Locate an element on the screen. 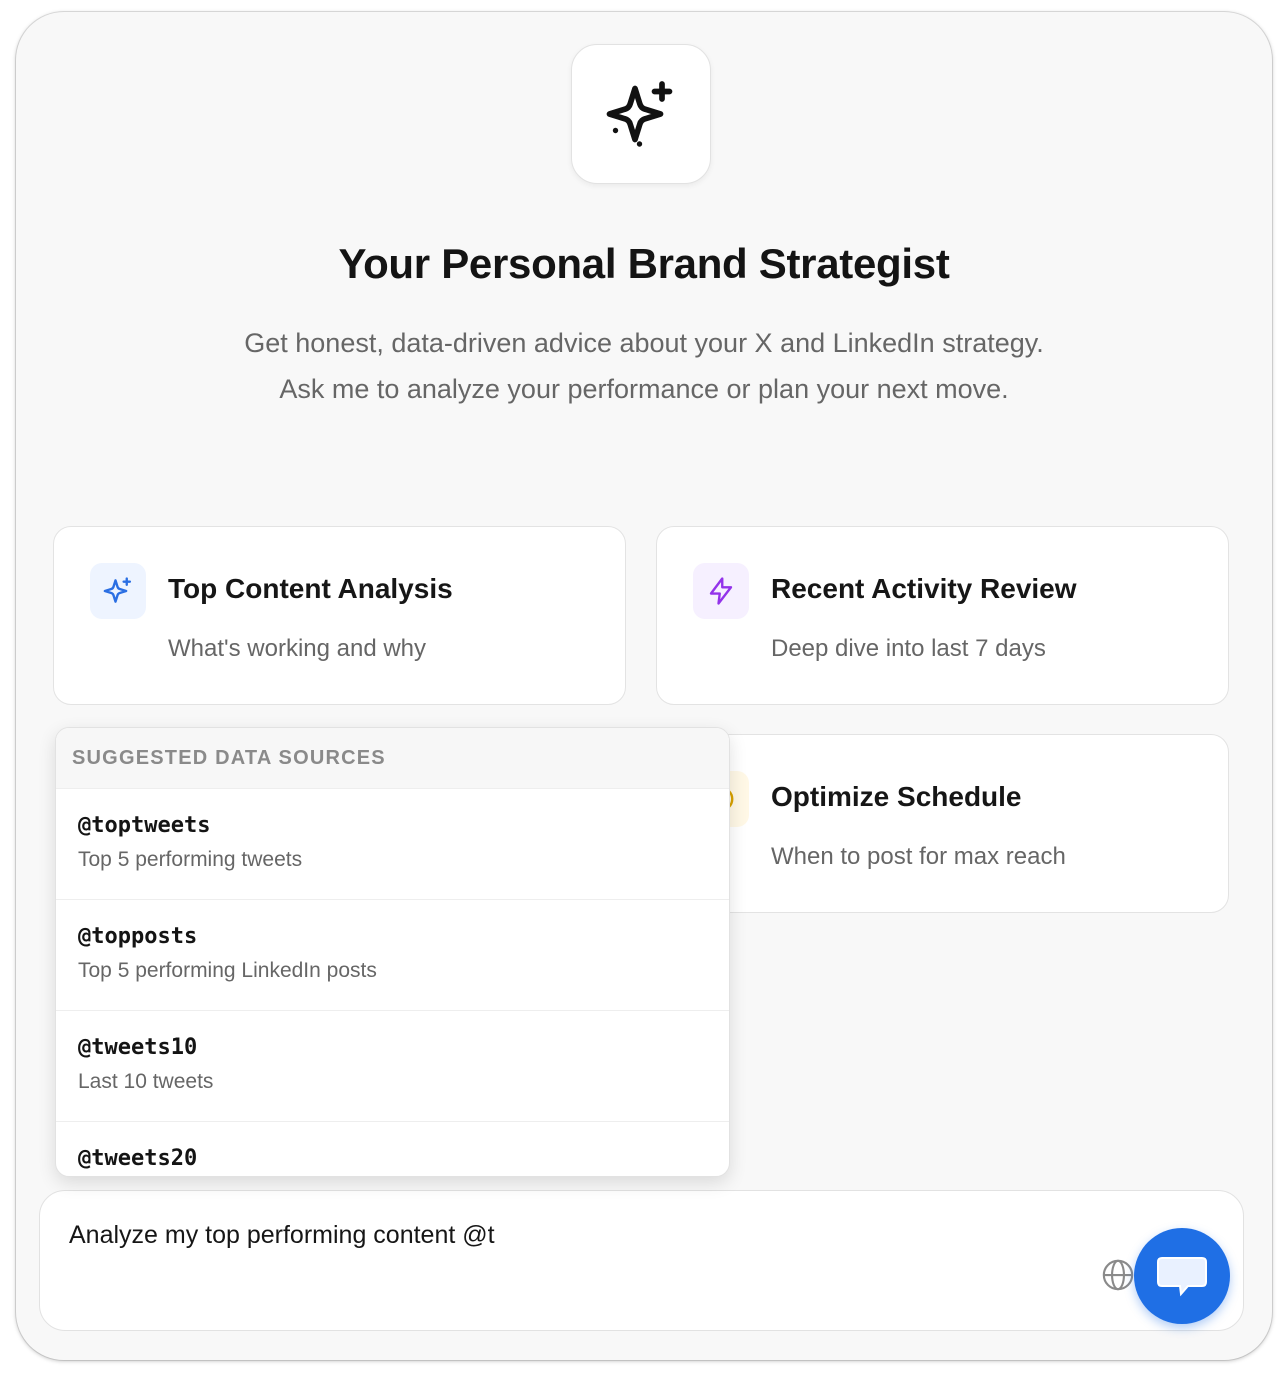  suggestion-command: @tweets20 is located at coordinates (138, 1158).